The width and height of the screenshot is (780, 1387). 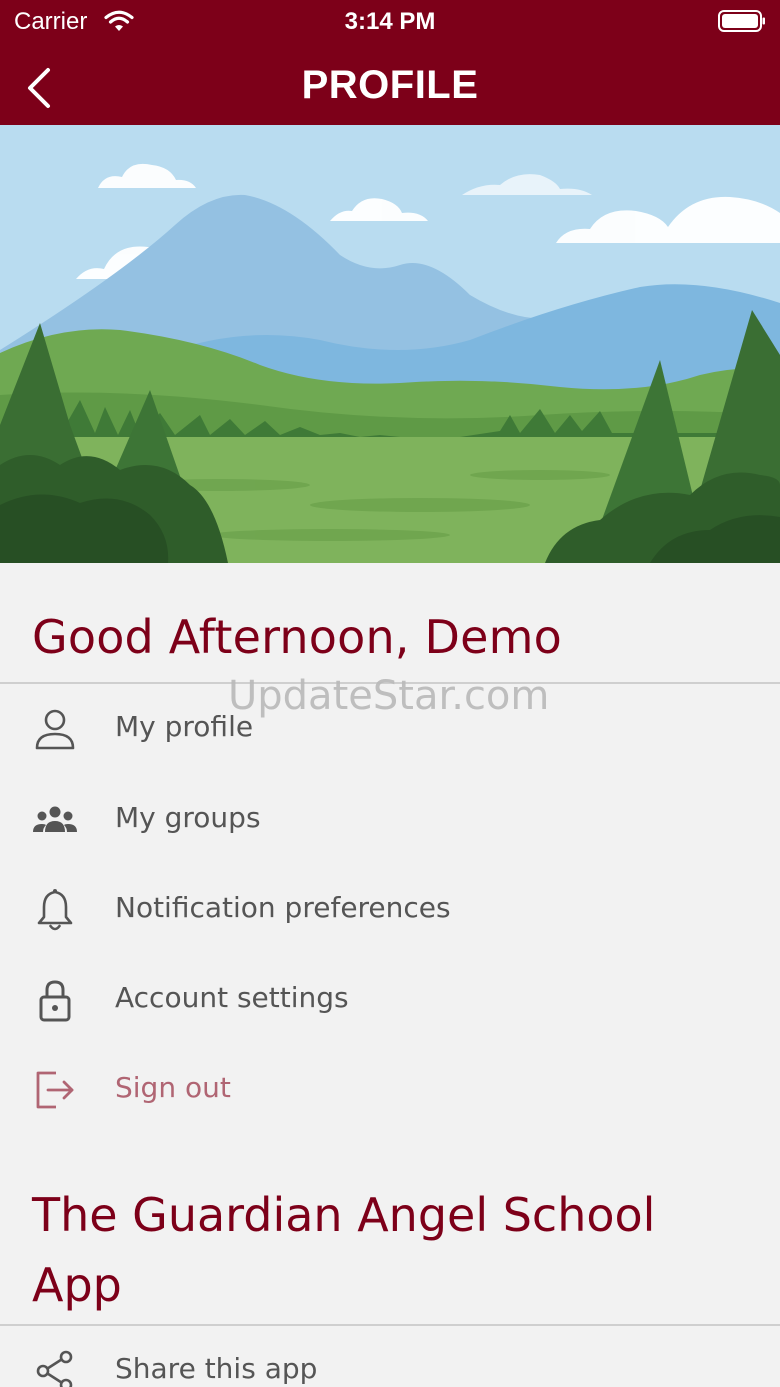 What do you see at coordinates (55, 1090) in the screenshot?
I see `sign-out-icon` at bounding box center [55, 1090].